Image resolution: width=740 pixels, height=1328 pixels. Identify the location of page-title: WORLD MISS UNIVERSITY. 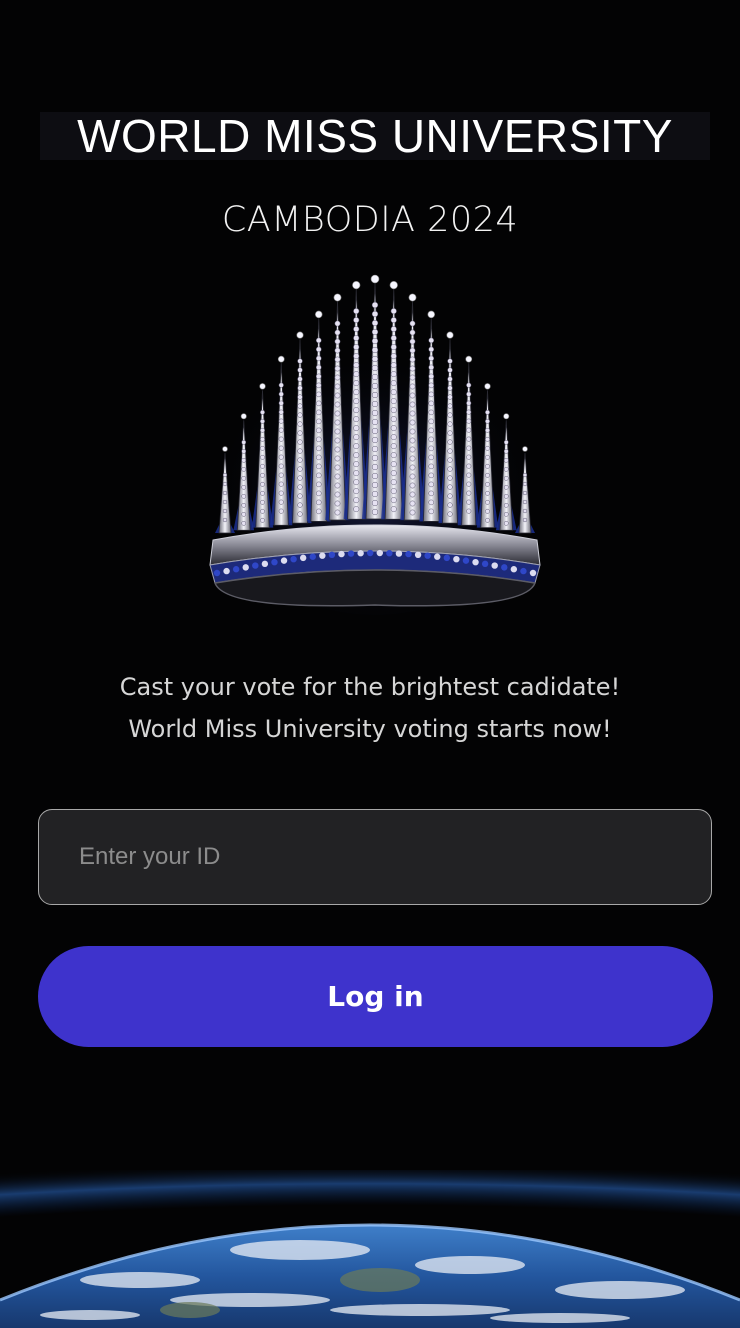
(375, 136).